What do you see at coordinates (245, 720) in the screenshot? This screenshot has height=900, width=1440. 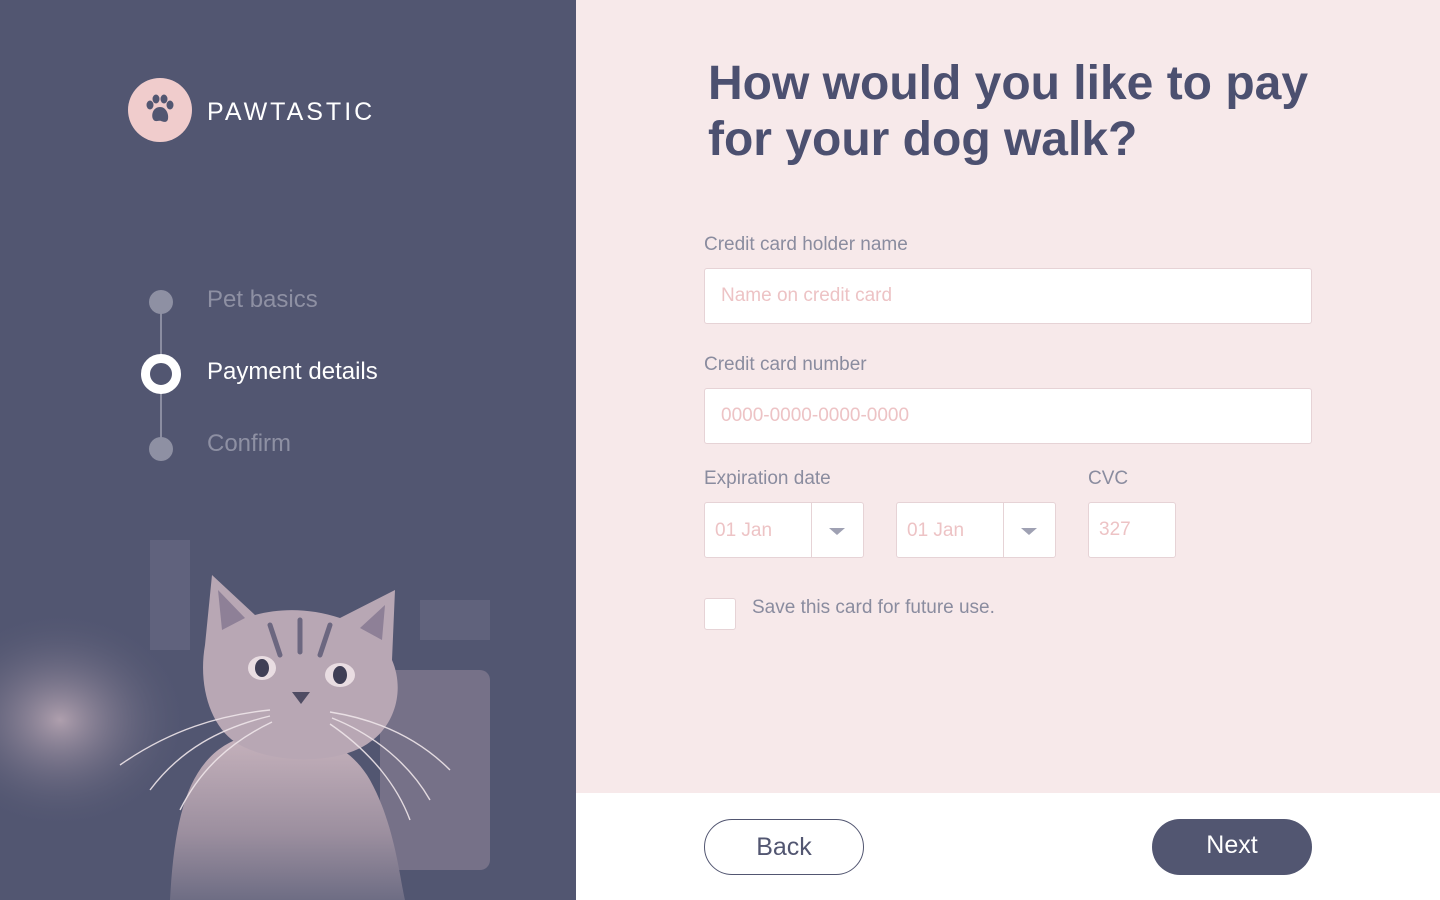 I see `cat-photo` at bounding box center [245, 720].